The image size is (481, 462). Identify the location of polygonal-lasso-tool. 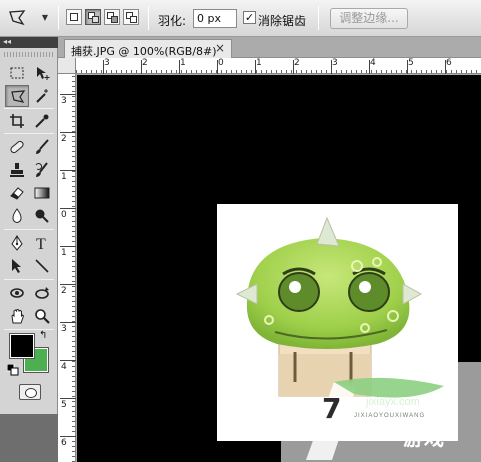
(17, 96).